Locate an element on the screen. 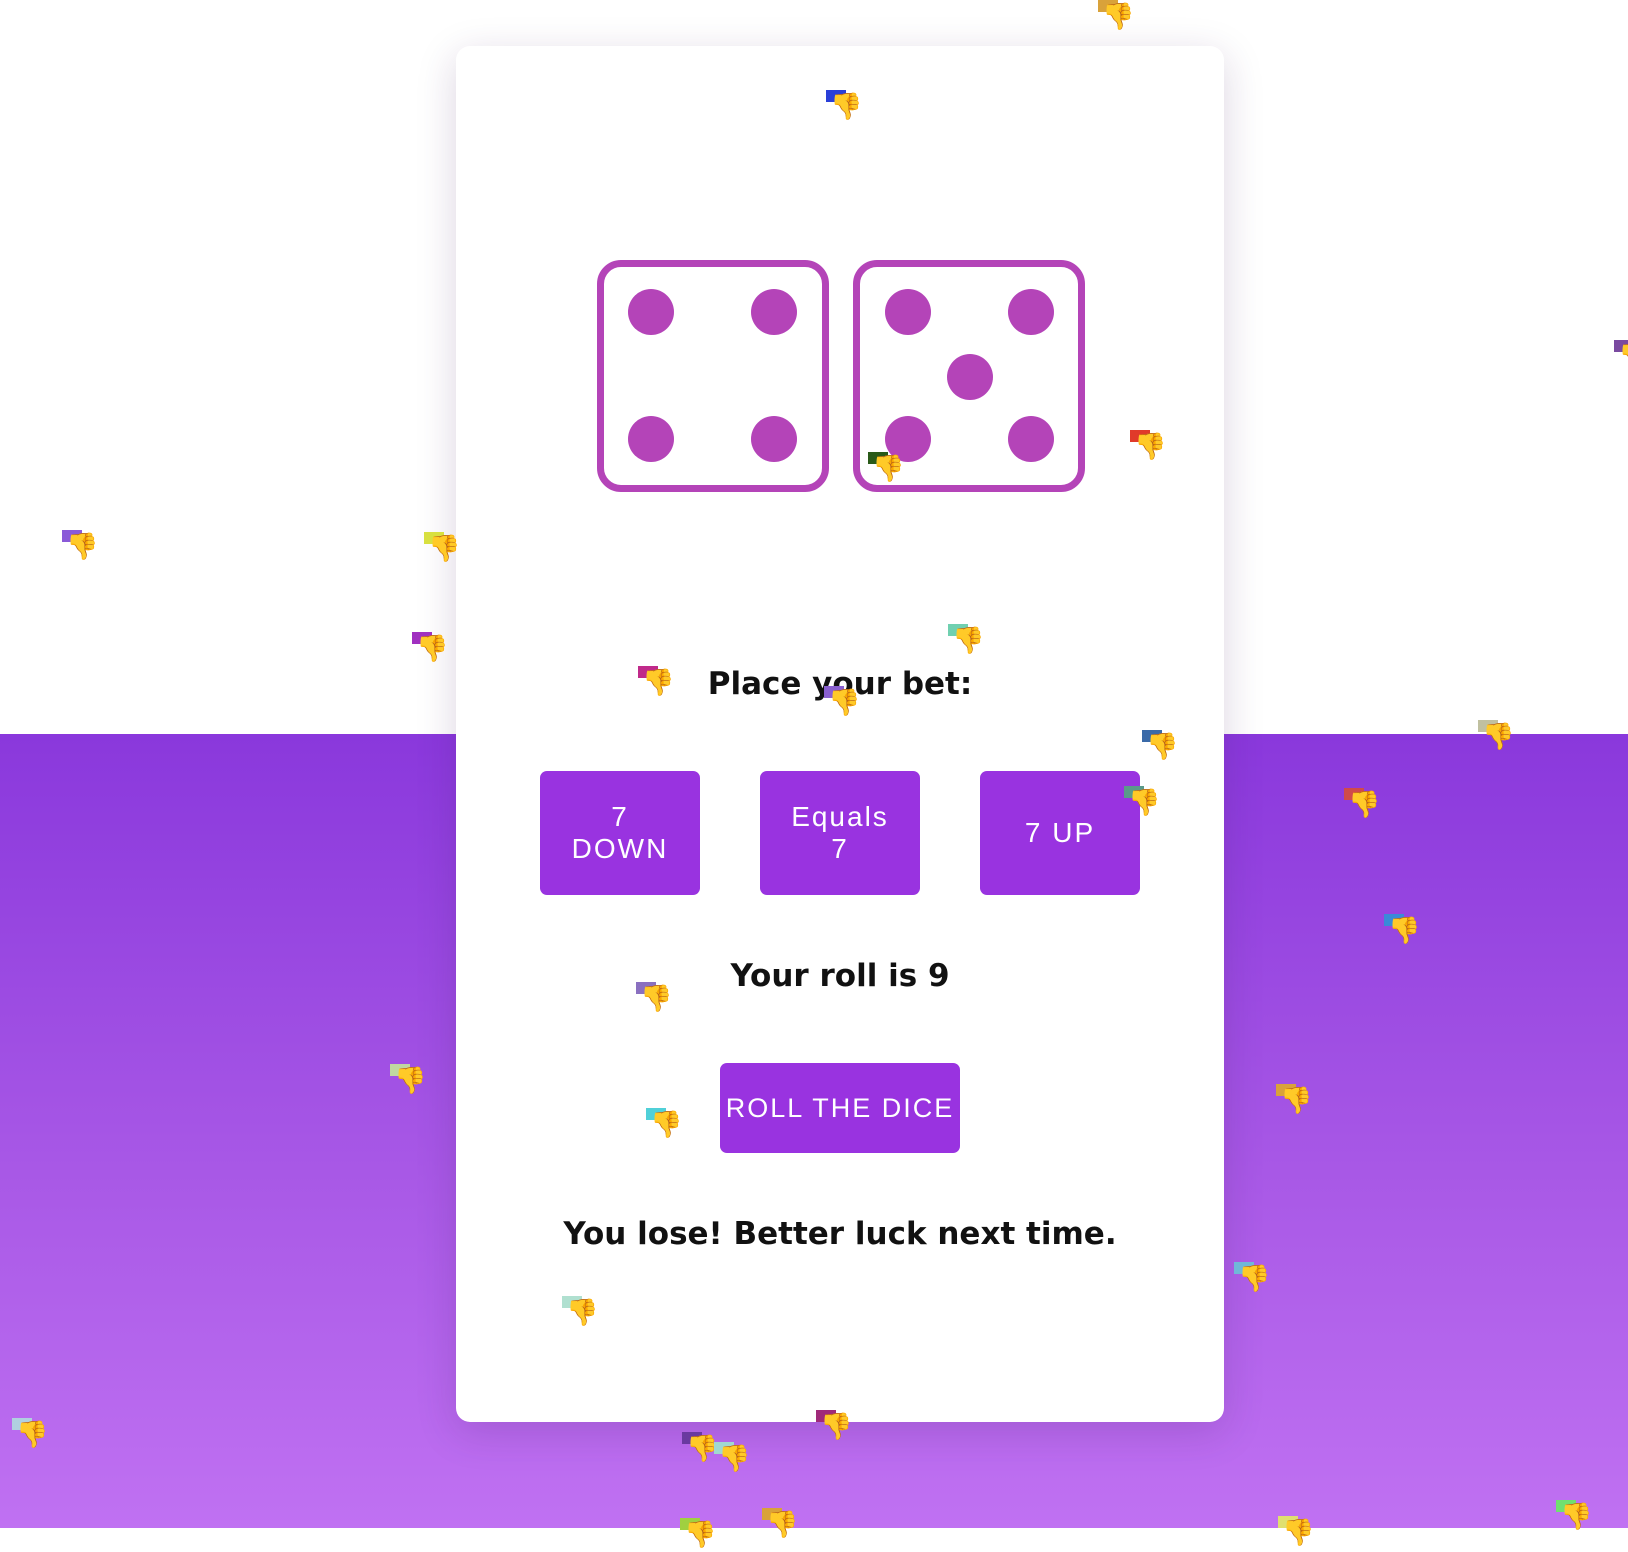  die-left is located at coordinates (713, 376).